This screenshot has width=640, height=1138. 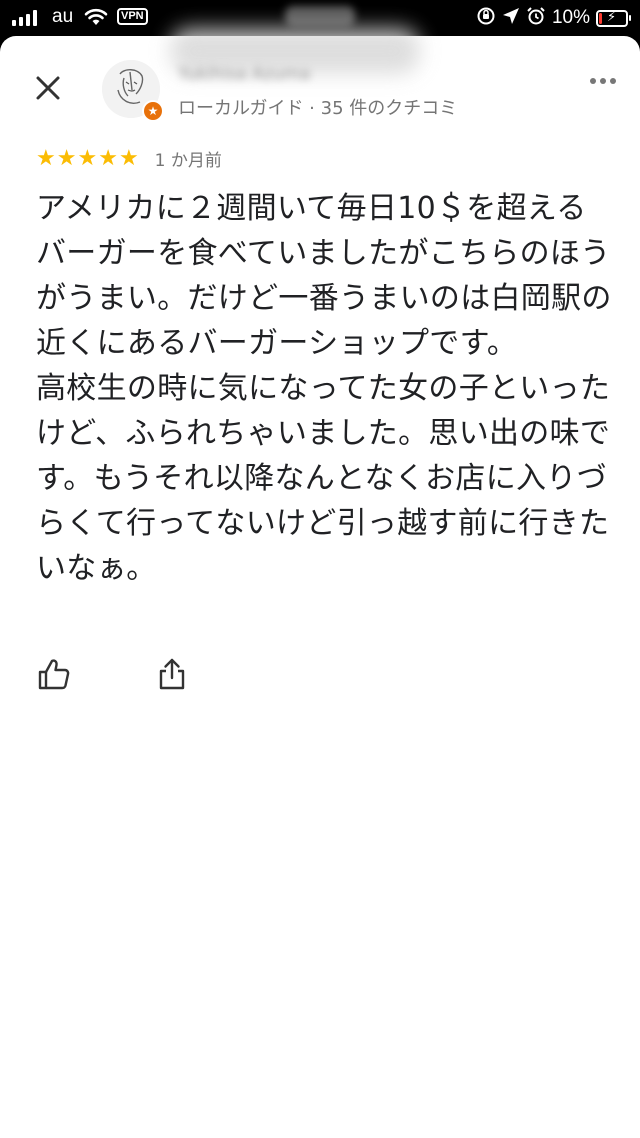 I want to click on battery-percent: 10%, so click(x=570, y=17).